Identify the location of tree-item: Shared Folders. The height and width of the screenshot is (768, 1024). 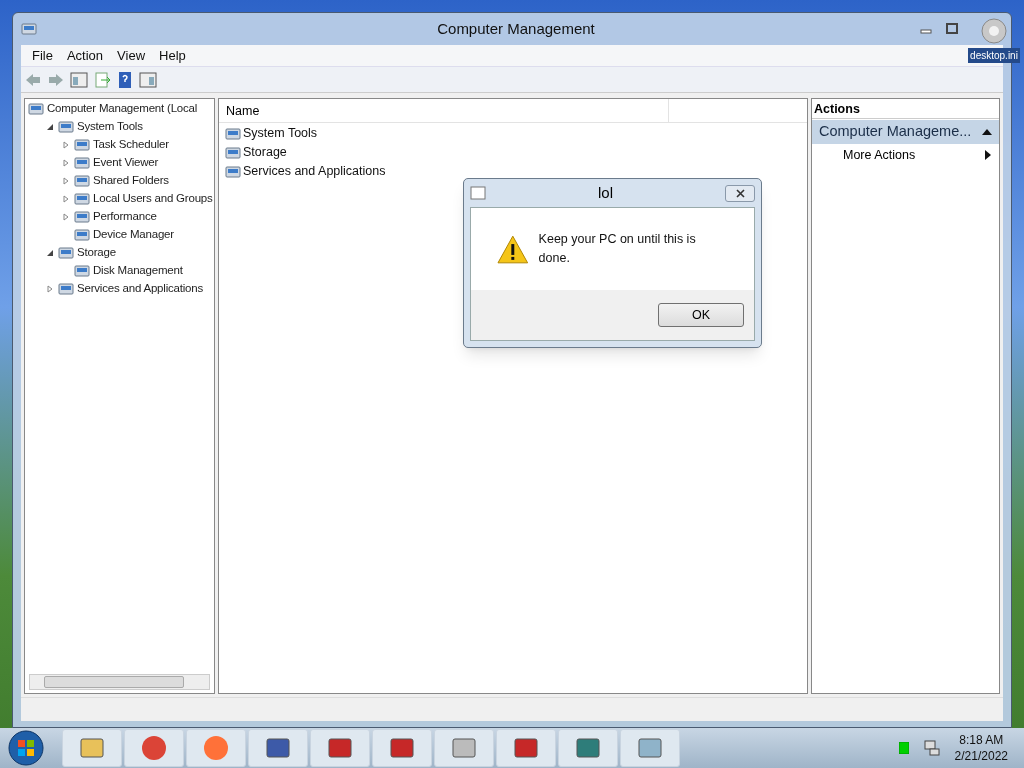
(131, 181).